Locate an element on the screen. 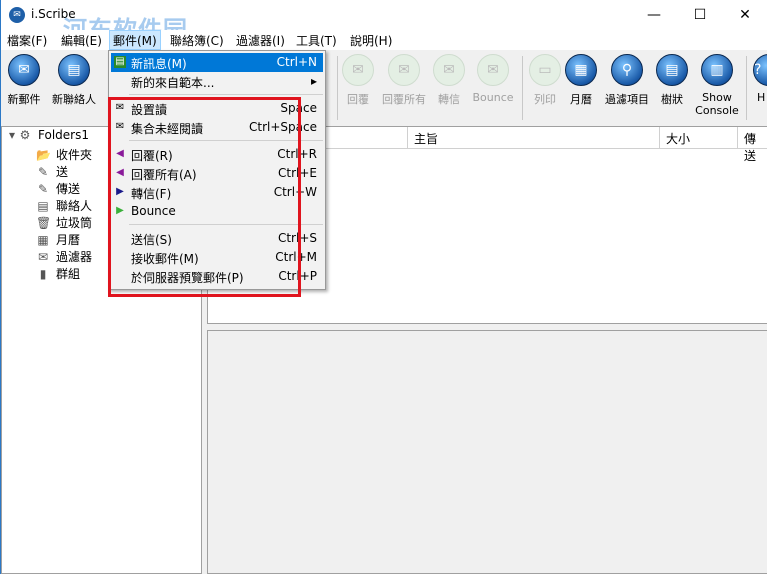 This screenshot has width=767, height=574. group-folder-icon: ▮ is located at coordinates (43, 274).